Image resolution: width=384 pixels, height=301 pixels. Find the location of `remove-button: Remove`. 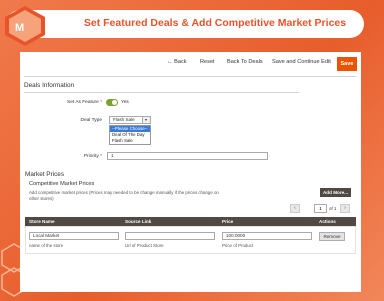

remove-button: Remove is located at coordinates (332, 236).